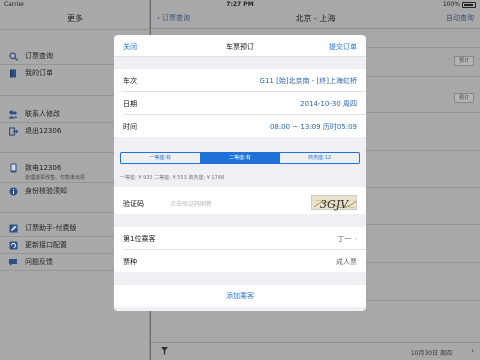  Describe the element at coordinates (161, 158) in the screenshot. I see `seat-option-first-class: 一等座:有` at that location.